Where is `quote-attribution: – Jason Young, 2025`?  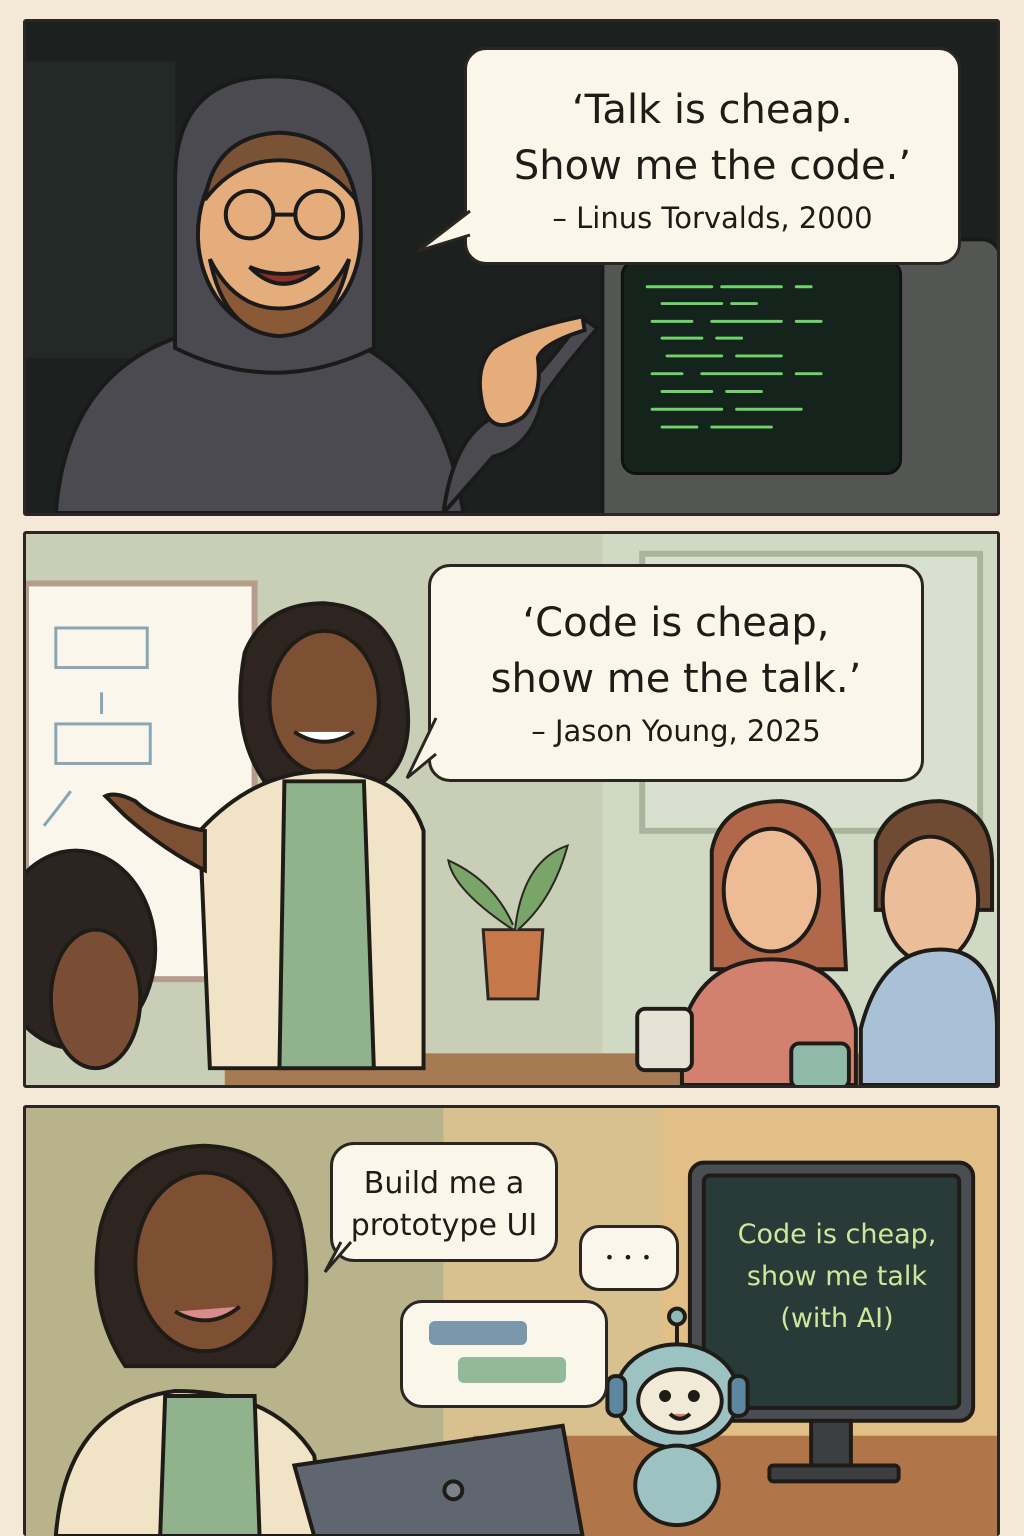
quote-attribution: – Jason Young, 2025 is located at coordinates (676, 731).